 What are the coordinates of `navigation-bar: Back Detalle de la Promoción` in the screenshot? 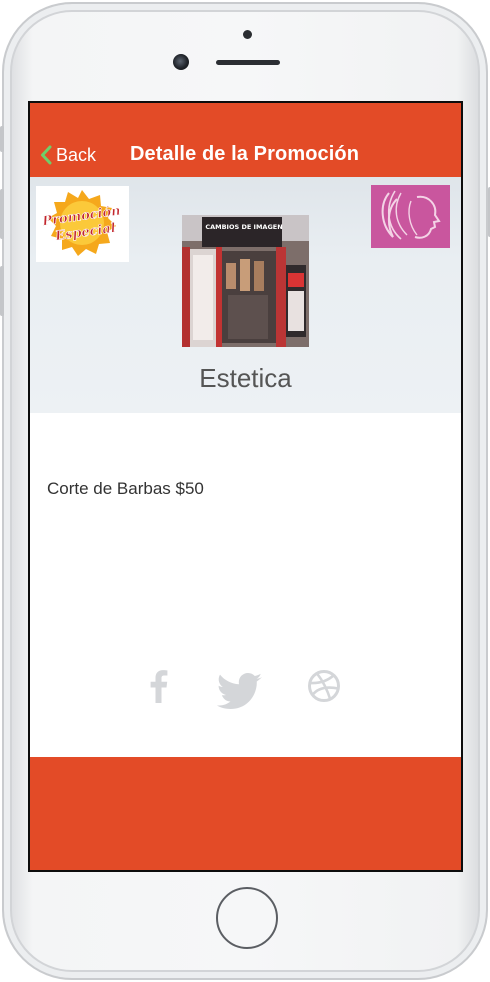 It's located at (245, 140).